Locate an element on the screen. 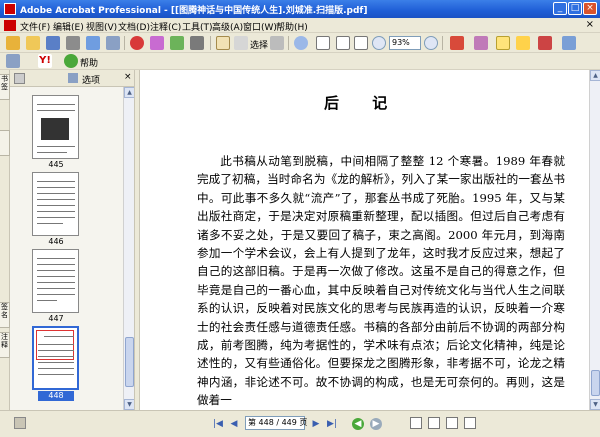  print-icon is located at coordinates (73, 43).